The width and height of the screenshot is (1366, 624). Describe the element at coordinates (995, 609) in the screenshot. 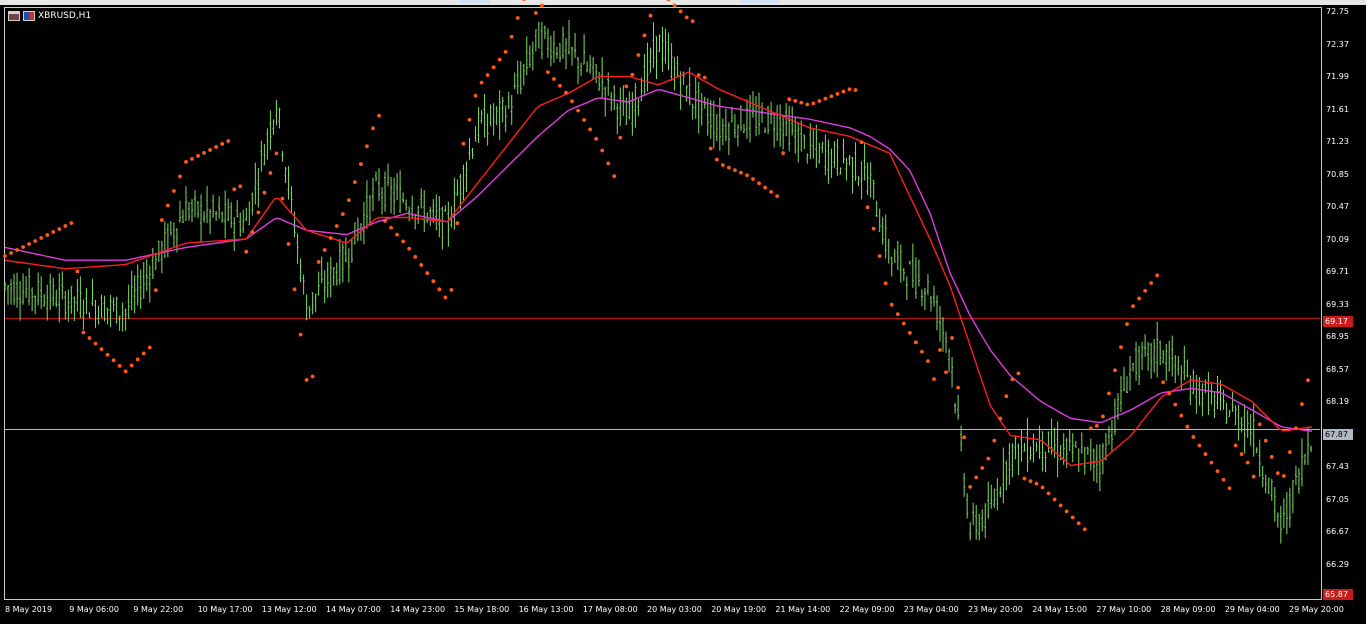

I see `time-axis-label: 23 May 20:00` at that location.